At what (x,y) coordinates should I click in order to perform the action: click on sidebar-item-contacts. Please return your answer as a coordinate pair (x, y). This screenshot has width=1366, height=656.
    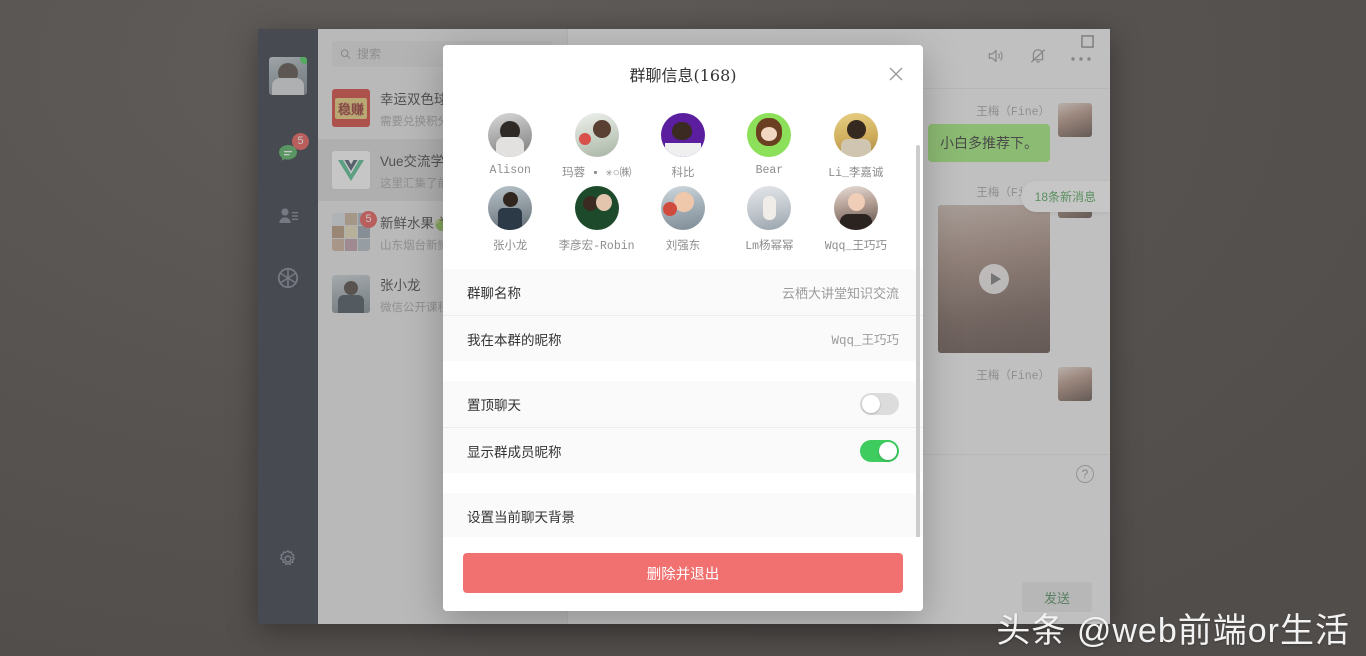
    Looking at the image, I should click on (288, 216).